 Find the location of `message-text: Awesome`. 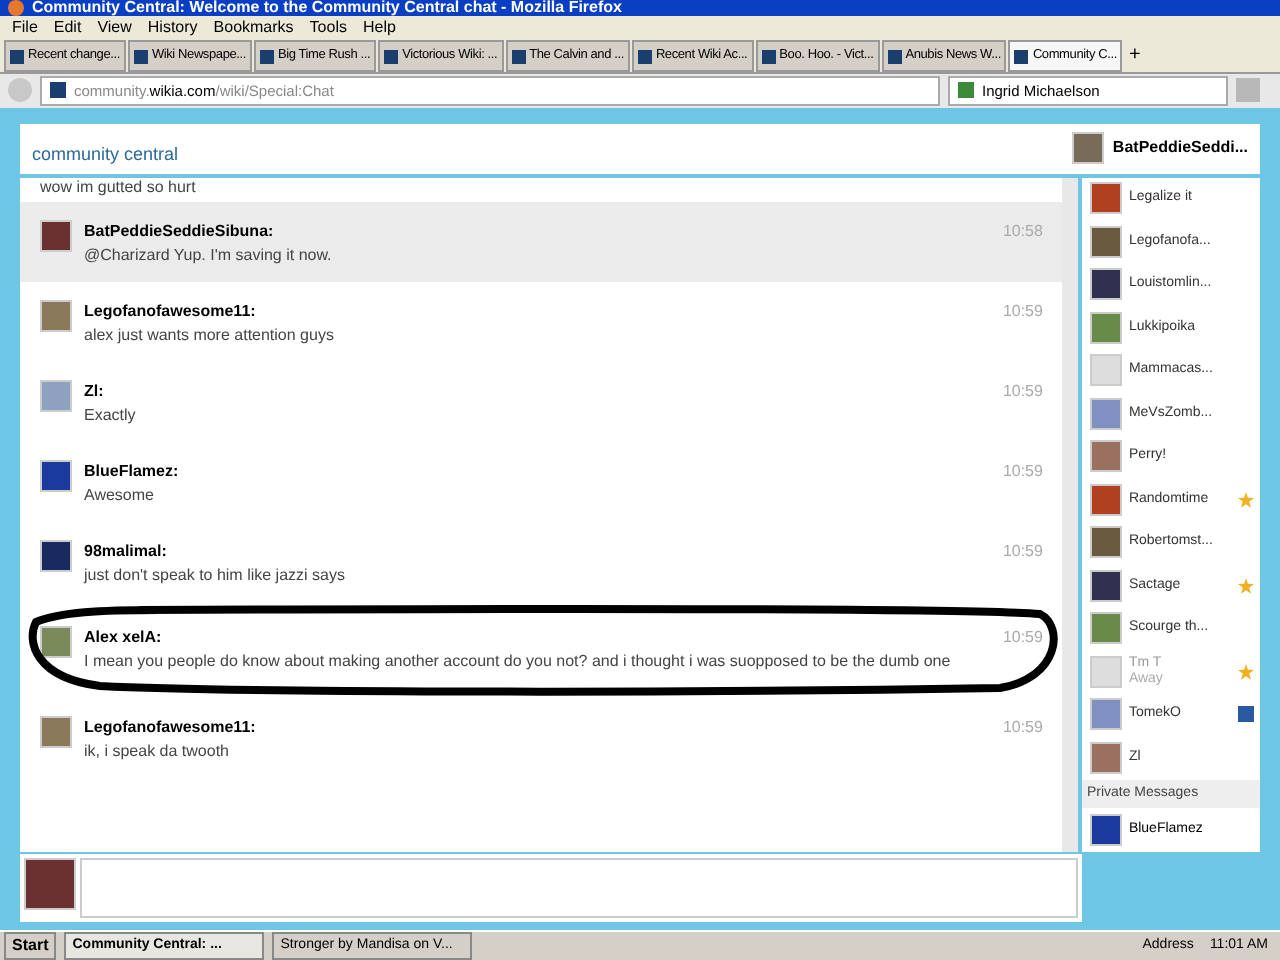

message-text: Awesome is located at coordinates (120, 495).